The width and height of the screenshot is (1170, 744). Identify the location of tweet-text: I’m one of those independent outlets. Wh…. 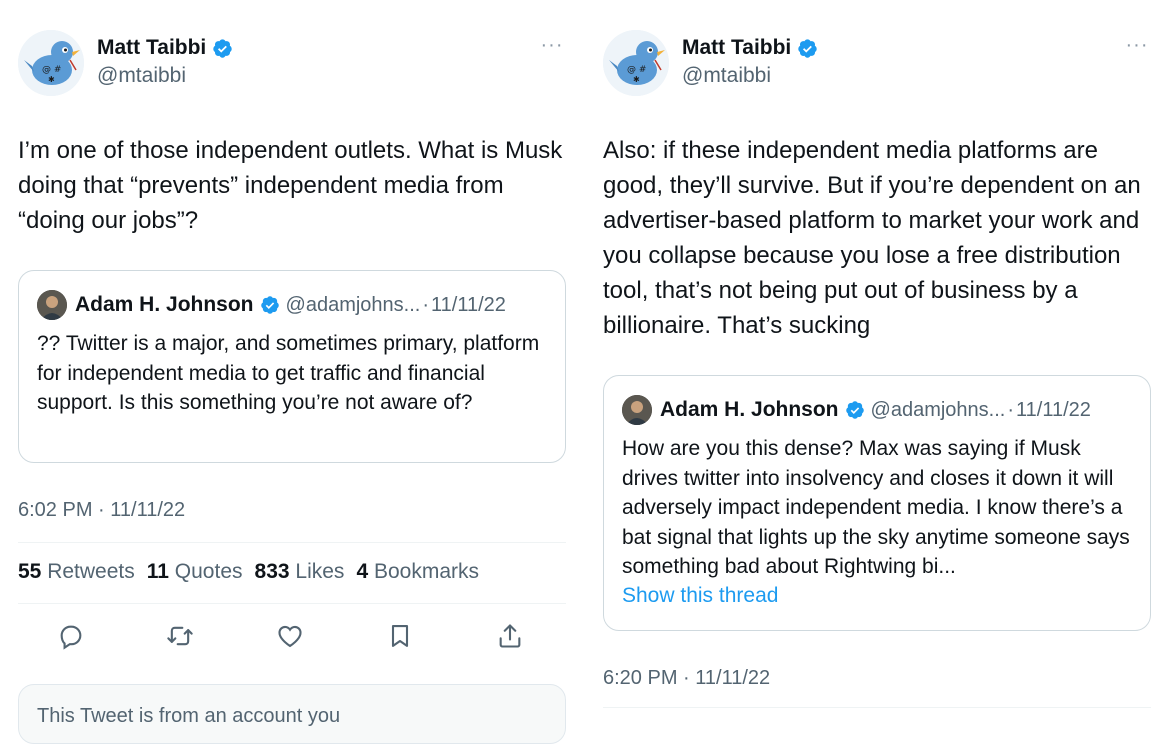
(290, 185).